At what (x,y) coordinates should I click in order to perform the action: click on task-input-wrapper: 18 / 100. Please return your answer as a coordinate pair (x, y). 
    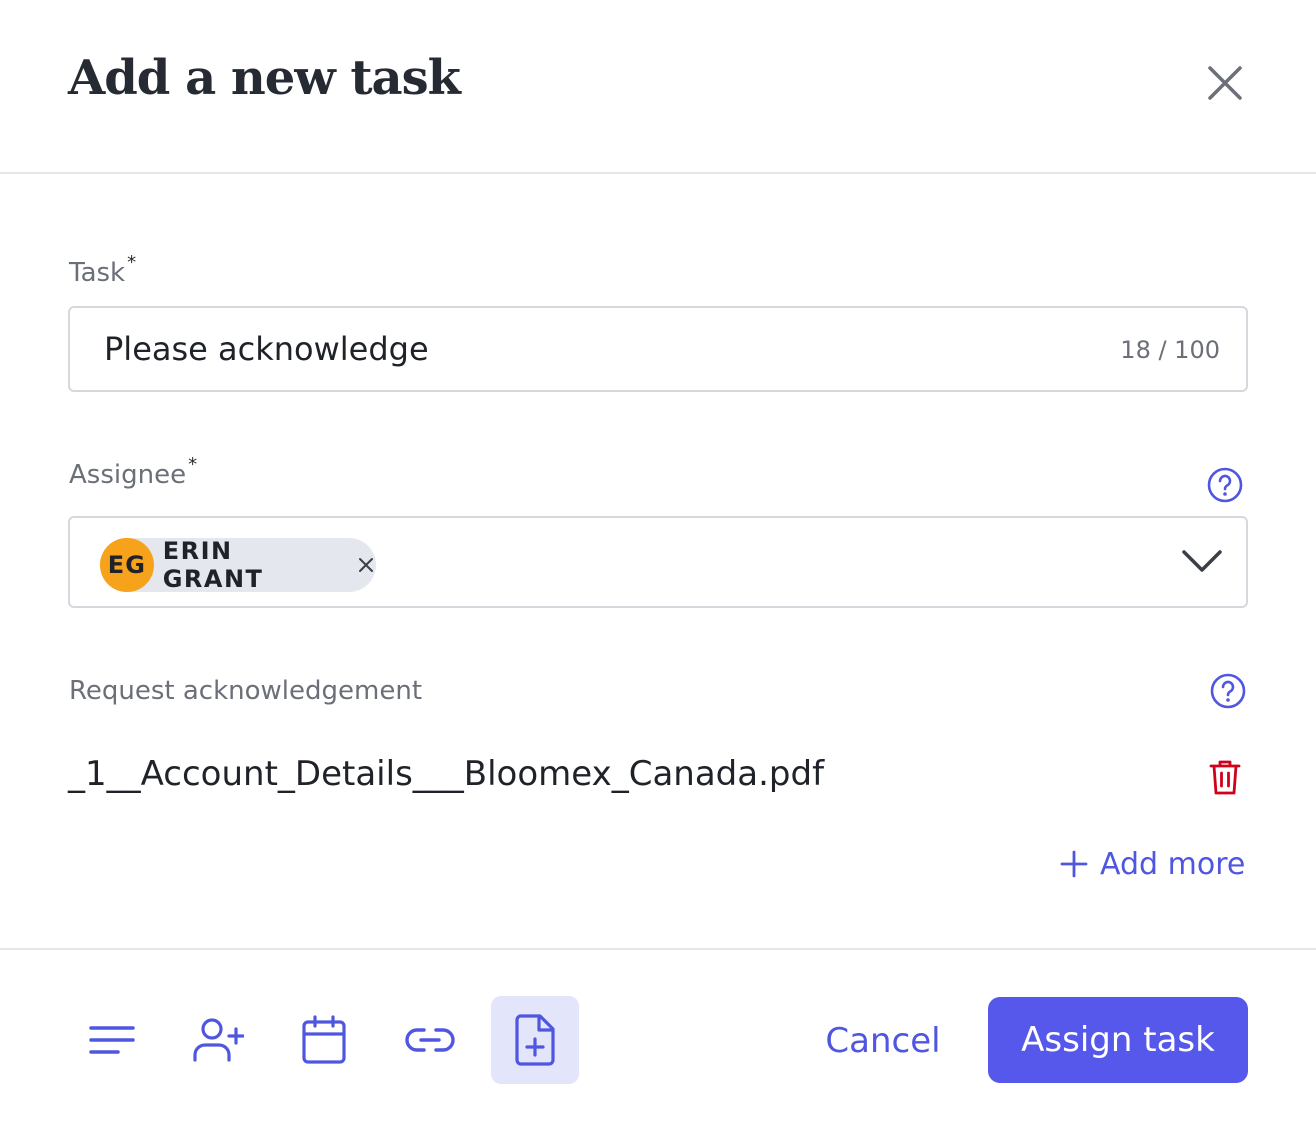
    Looking at the image, I should click on (658, 349).